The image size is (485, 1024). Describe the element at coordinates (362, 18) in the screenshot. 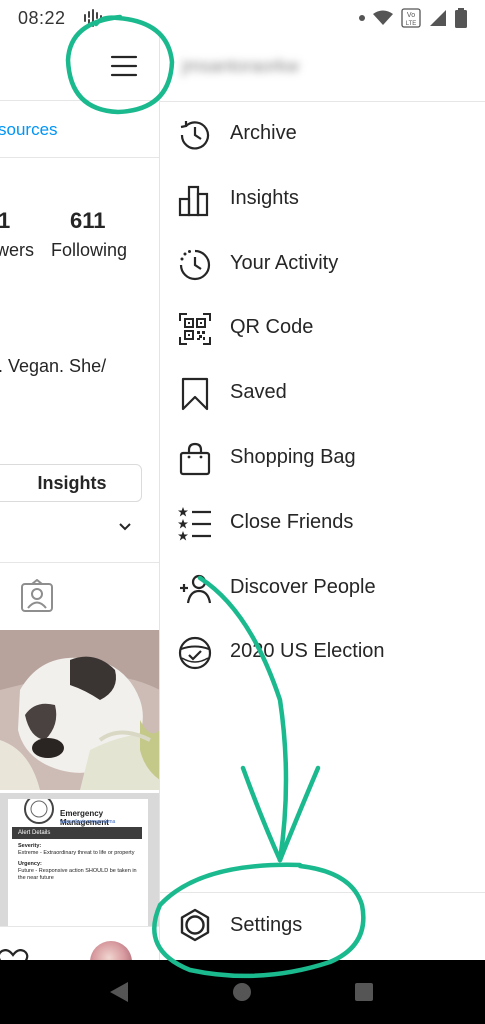

I see `notification-dot-icon` at that location.